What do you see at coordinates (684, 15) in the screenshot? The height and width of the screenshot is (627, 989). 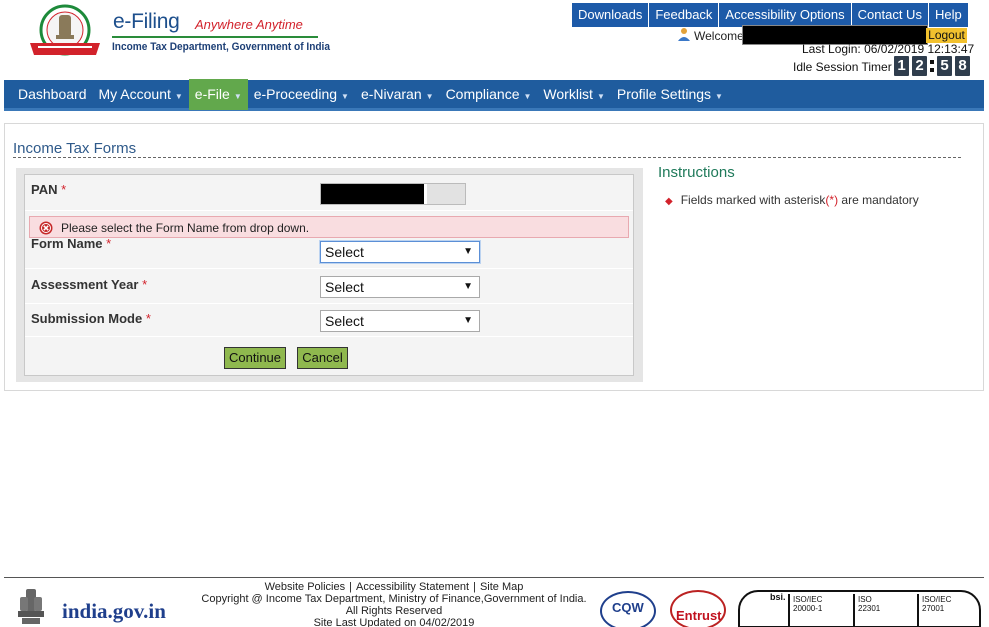 I see `feedback-link: Feedback` at bounding box center [684, 15].